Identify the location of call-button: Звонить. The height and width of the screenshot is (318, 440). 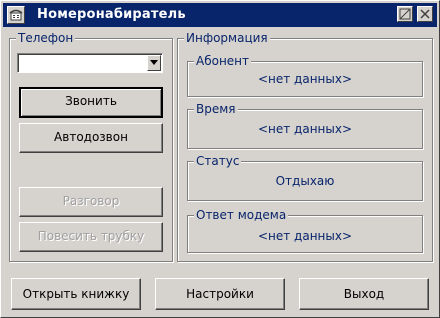
(91, 102).